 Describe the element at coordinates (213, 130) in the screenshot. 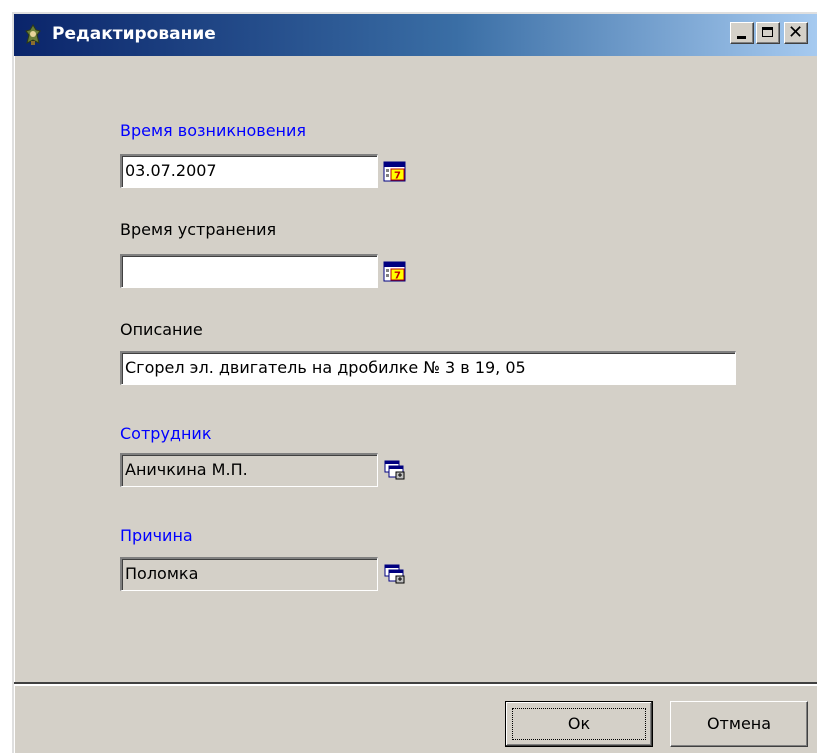

I see `occurrence-time-label: Время возникновения` at that location.